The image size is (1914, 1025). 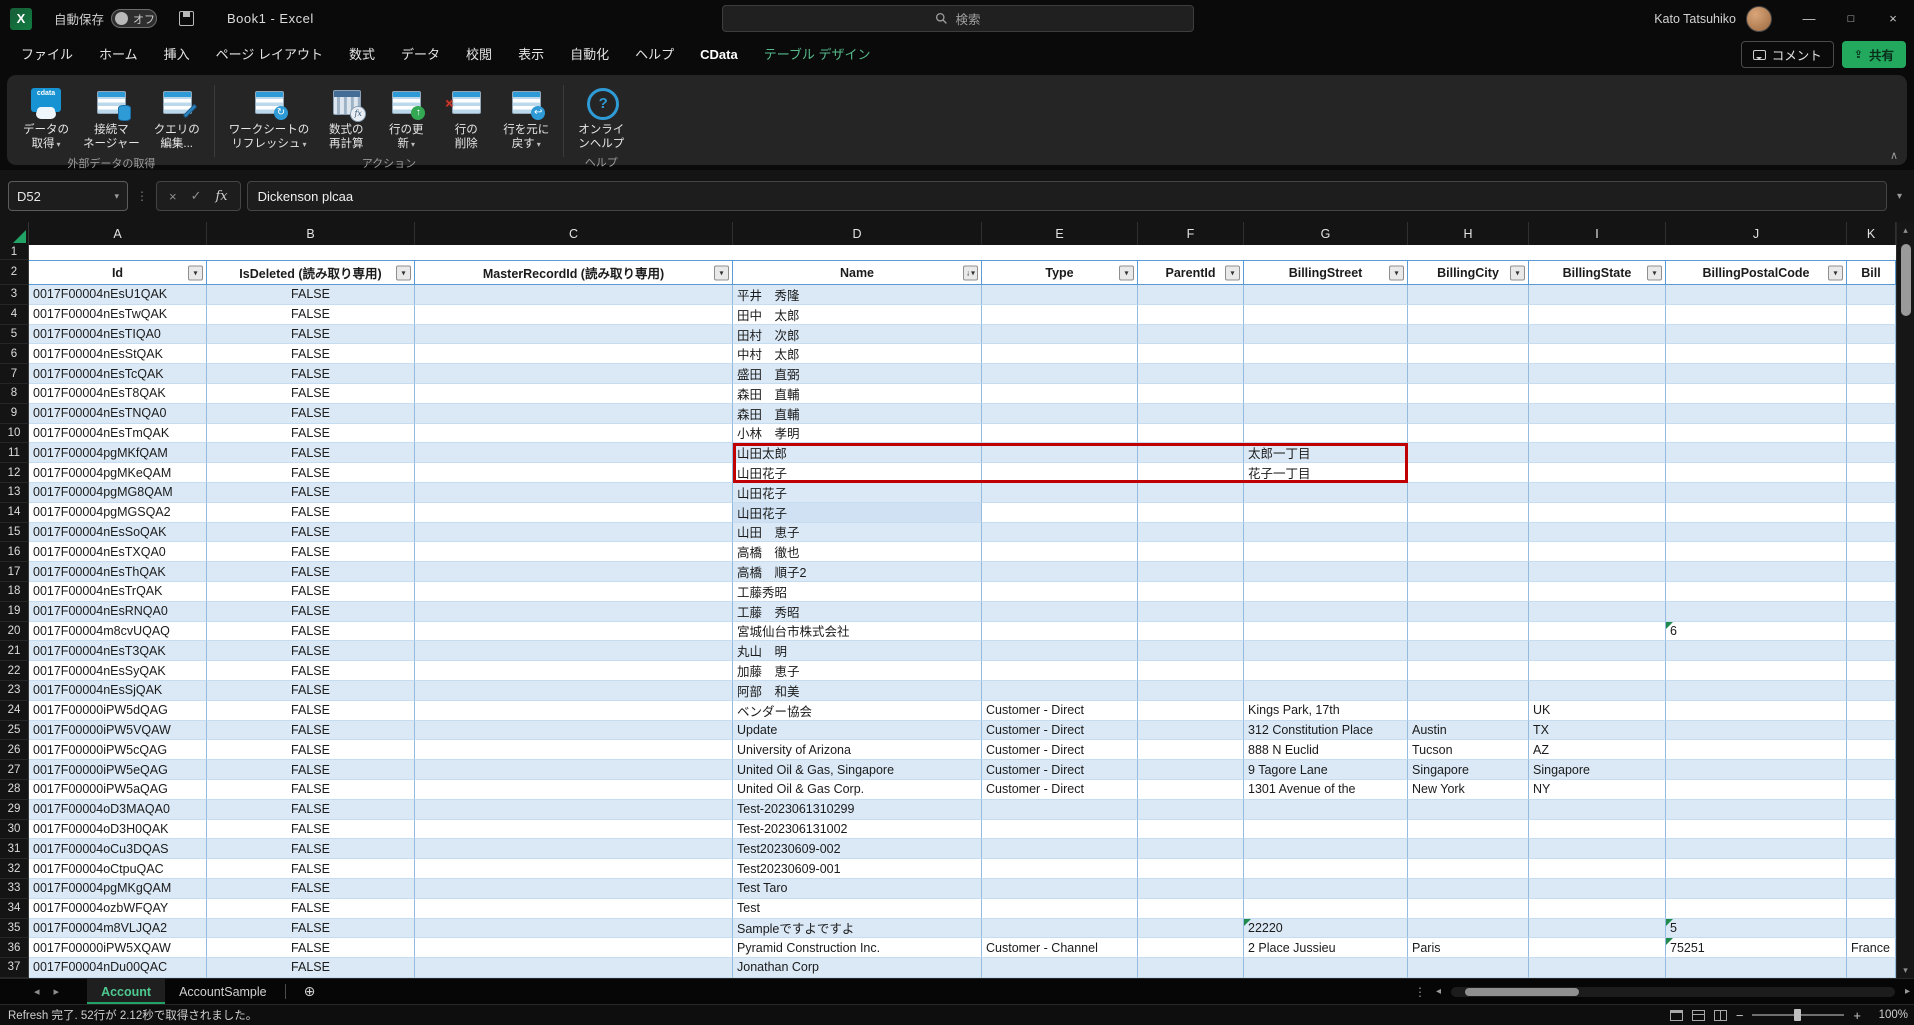 What do you see at coordinates (1468, 272) in the screenshot?
I see `column-header-cell: BillingCity ▾` at bounding box center [1468, 272].